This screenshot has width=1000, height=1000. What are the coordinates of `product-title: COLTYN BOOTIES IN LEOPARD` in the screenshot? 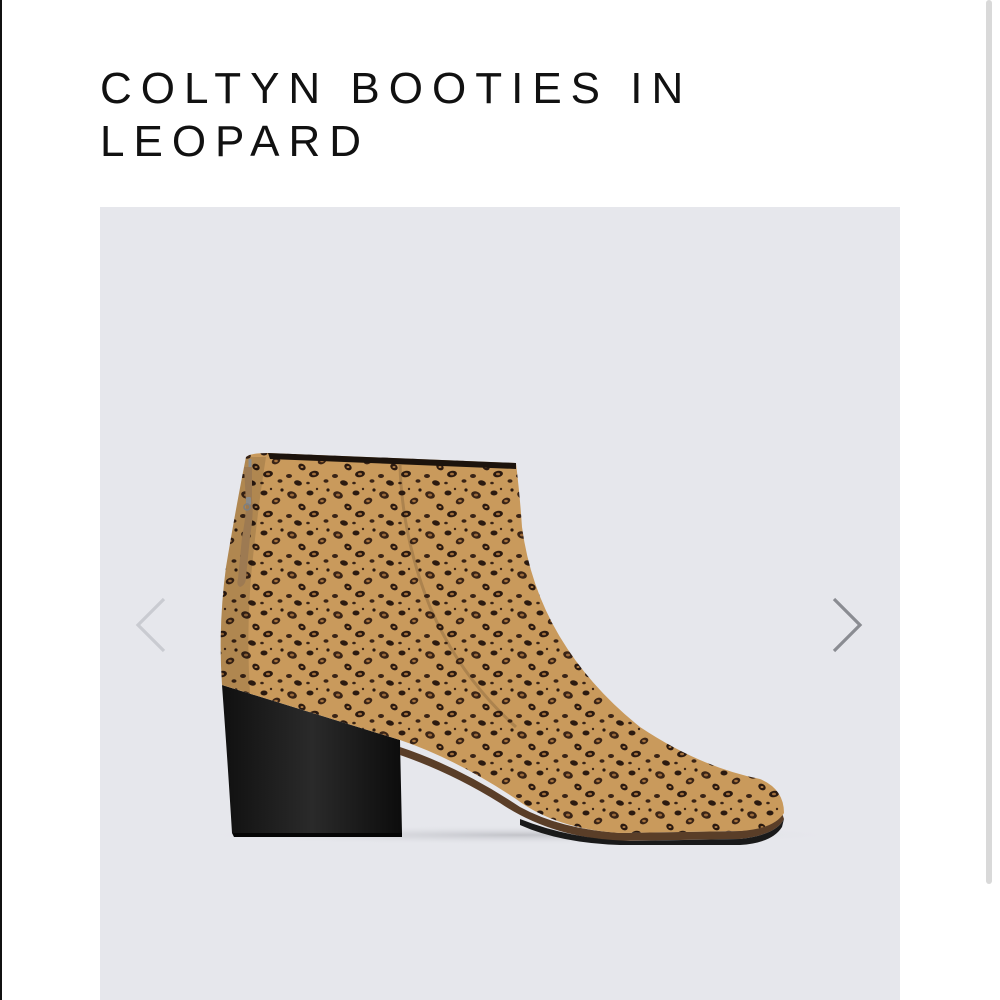 It's located at (396, 115).